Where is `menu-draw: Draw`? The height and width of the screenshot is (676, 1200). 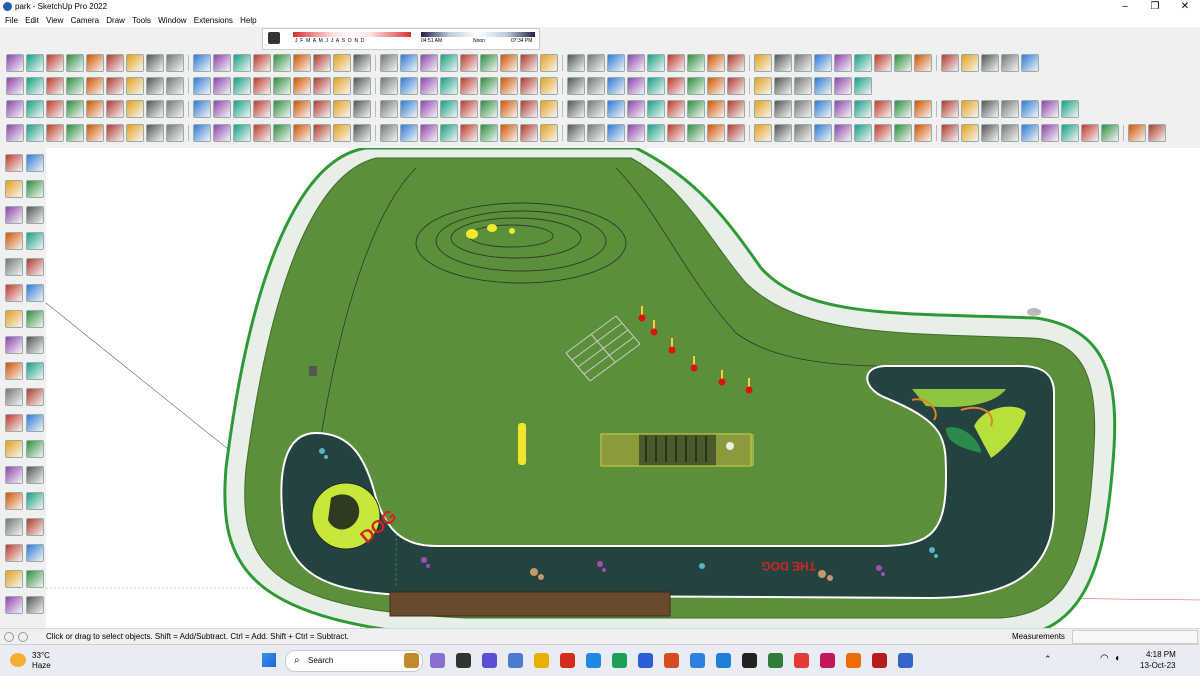 menu-draw: Draw is located at coordinates (115, 20).